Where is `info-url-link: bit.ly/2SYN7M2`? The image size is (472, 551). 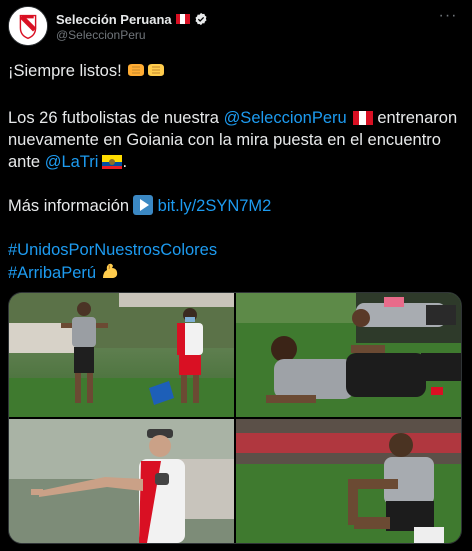
info-url-link: bit.ly/2SYN7M2 is located at coordinates (215, 206).